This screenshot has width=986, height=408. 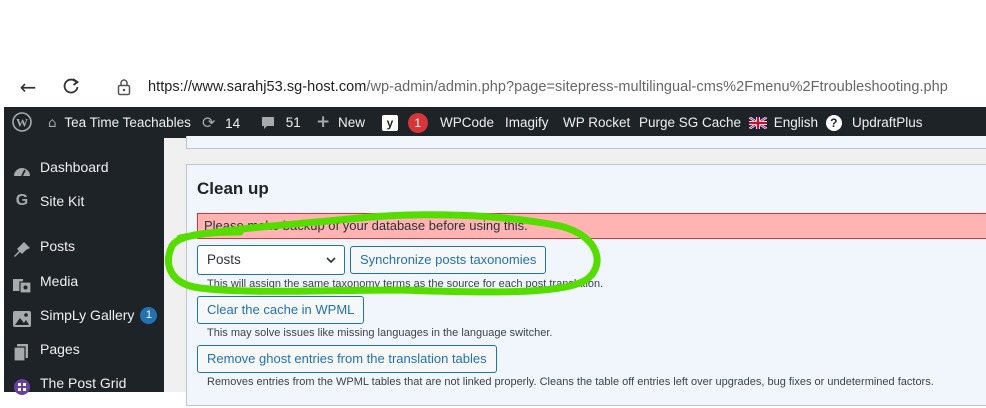 I want to click on svg-text: W, so click(x=22, y=123).